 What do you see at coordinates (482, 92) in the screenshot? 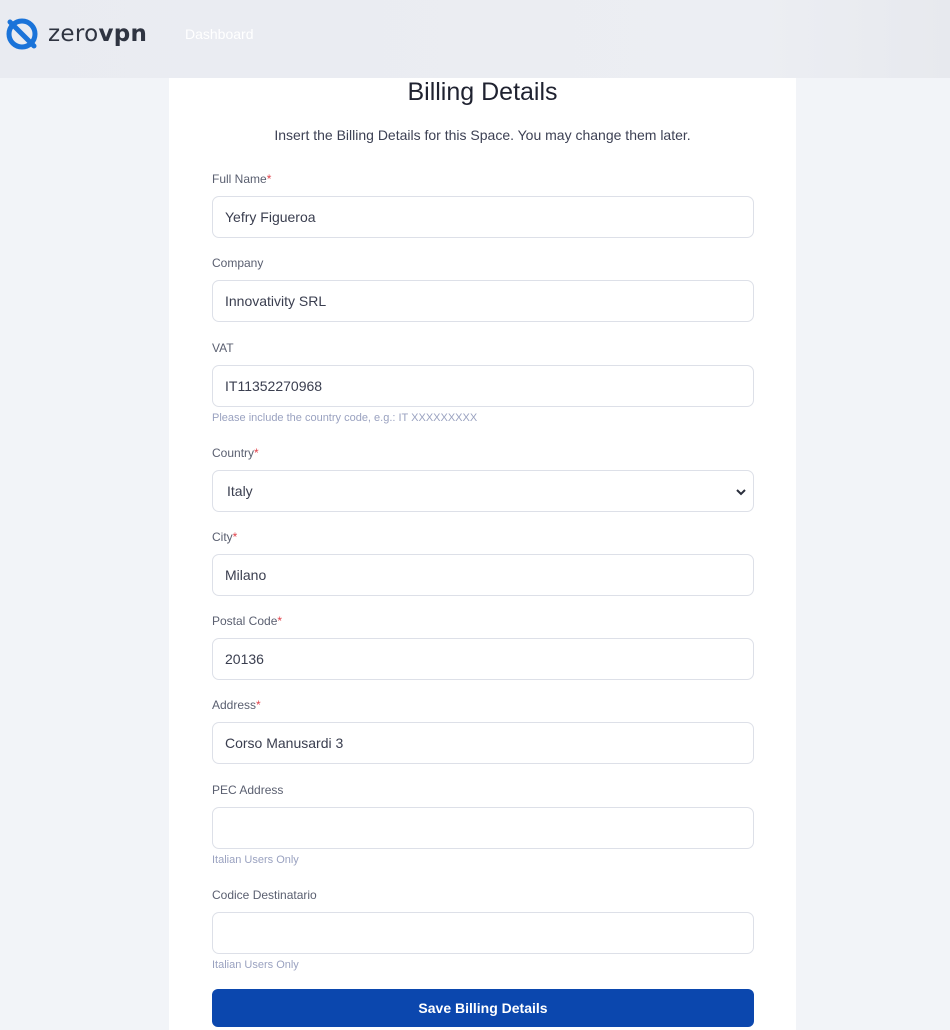
I see `page-title: Billing Details` at bounding box center [482, 92].